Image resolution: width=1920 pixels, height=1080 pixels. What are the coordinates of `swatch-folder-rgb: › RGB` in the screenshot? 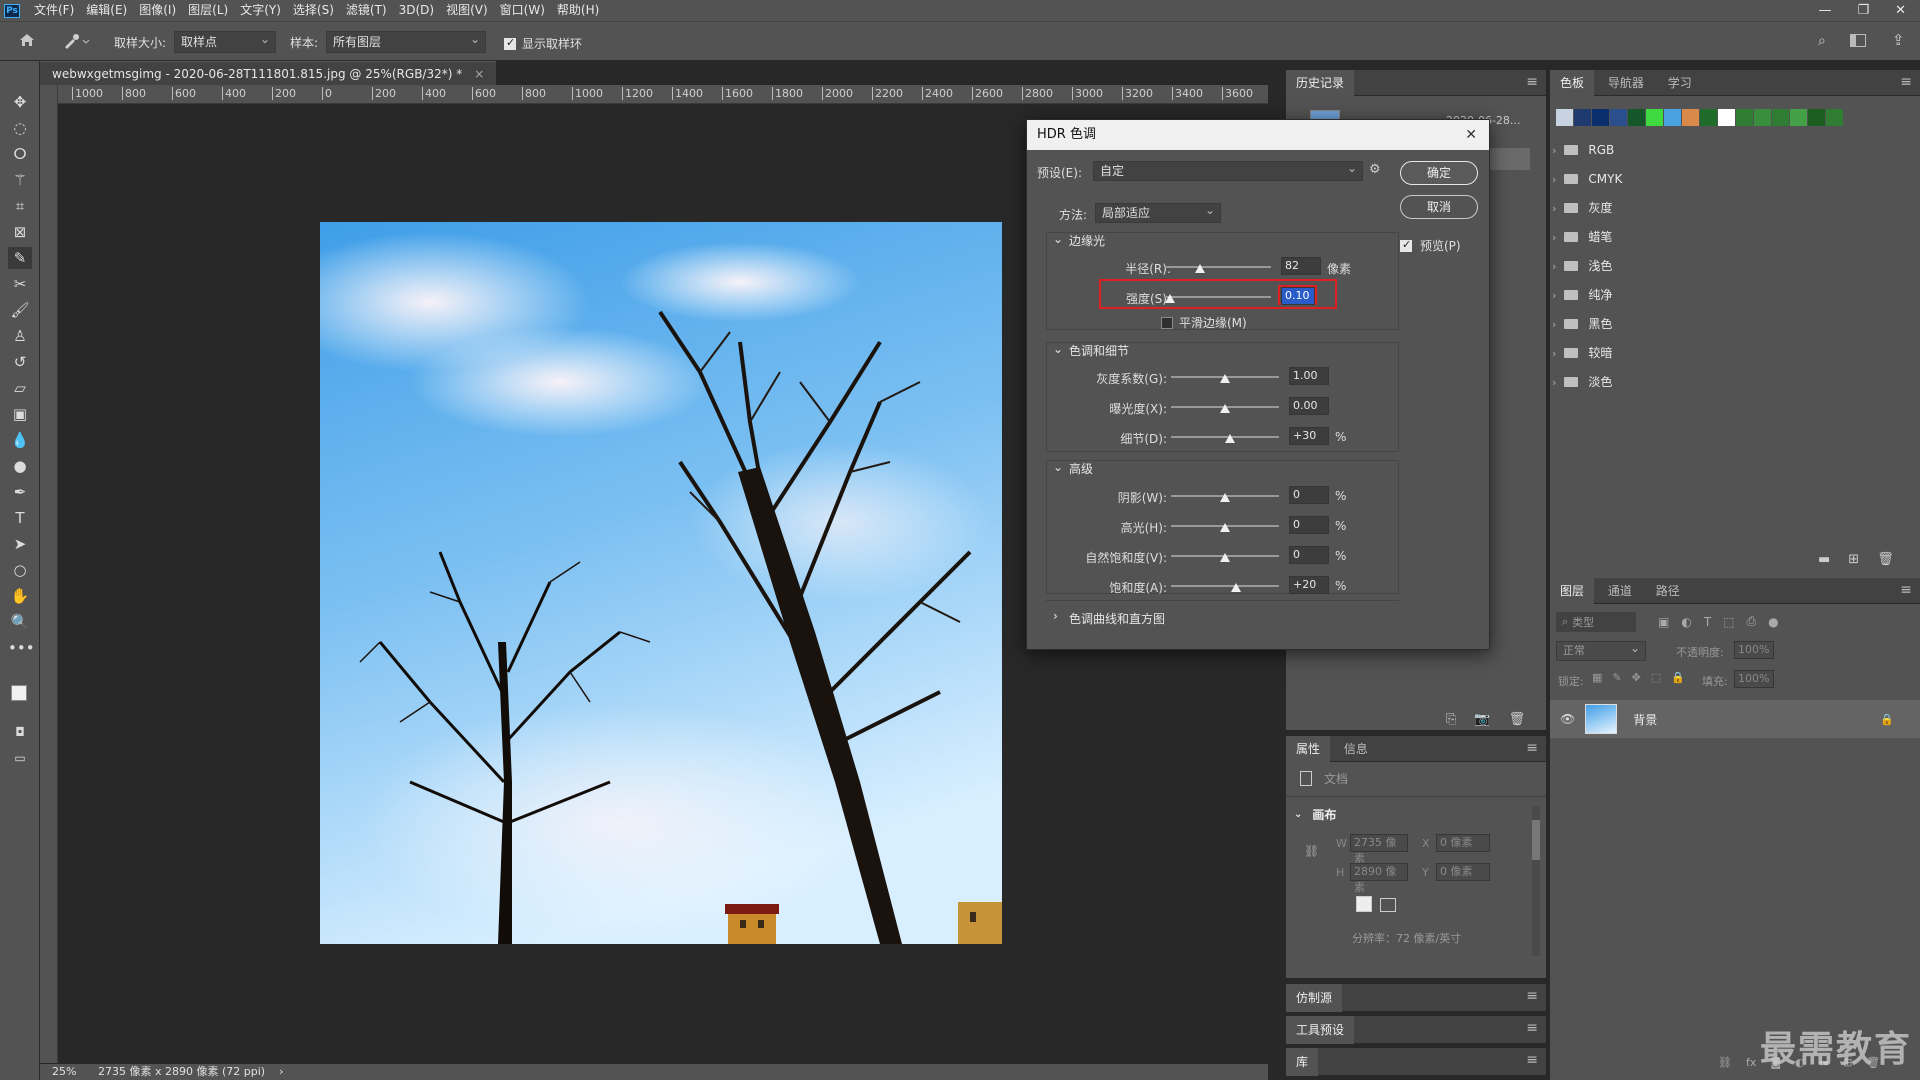 It's located at (1732, 150).